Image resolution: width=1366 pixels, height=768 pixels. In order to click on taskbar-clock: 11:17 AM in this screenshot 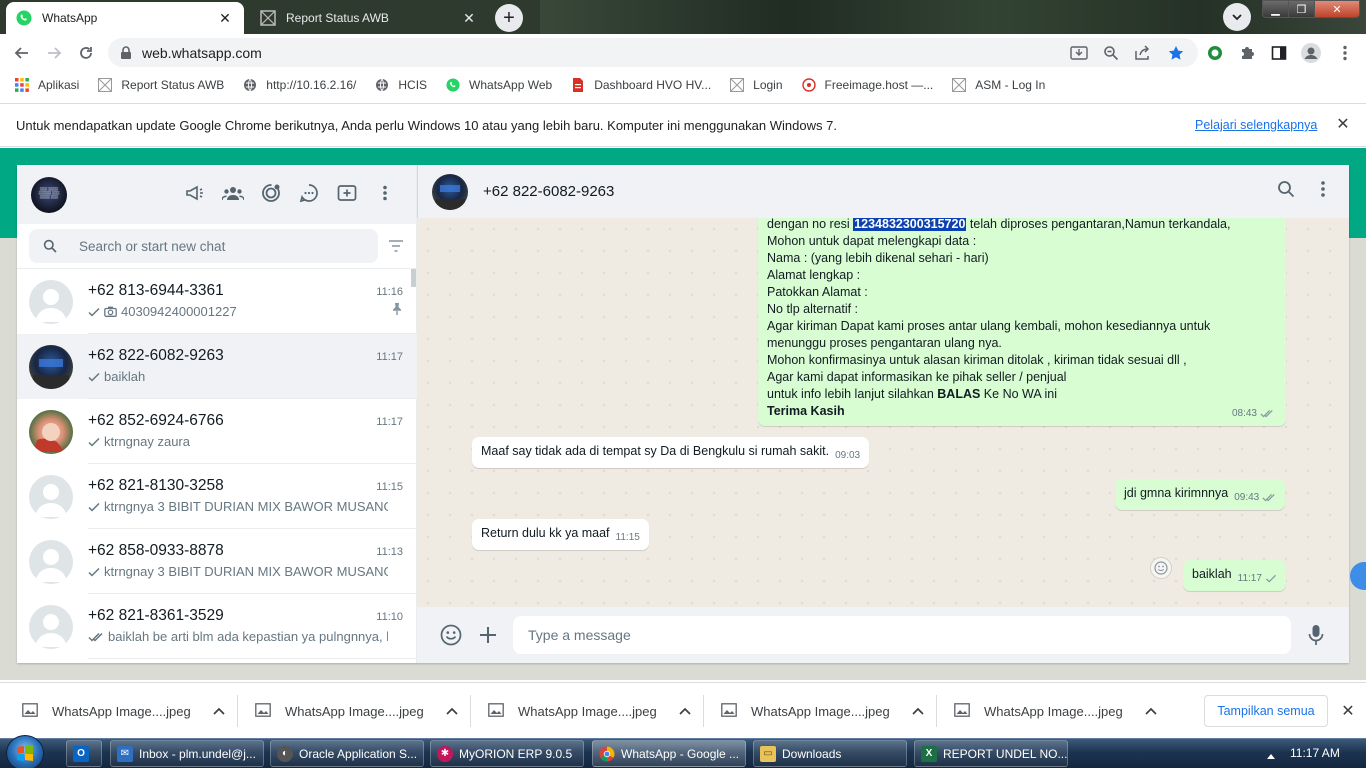, I will do `click(1315, 753)`.